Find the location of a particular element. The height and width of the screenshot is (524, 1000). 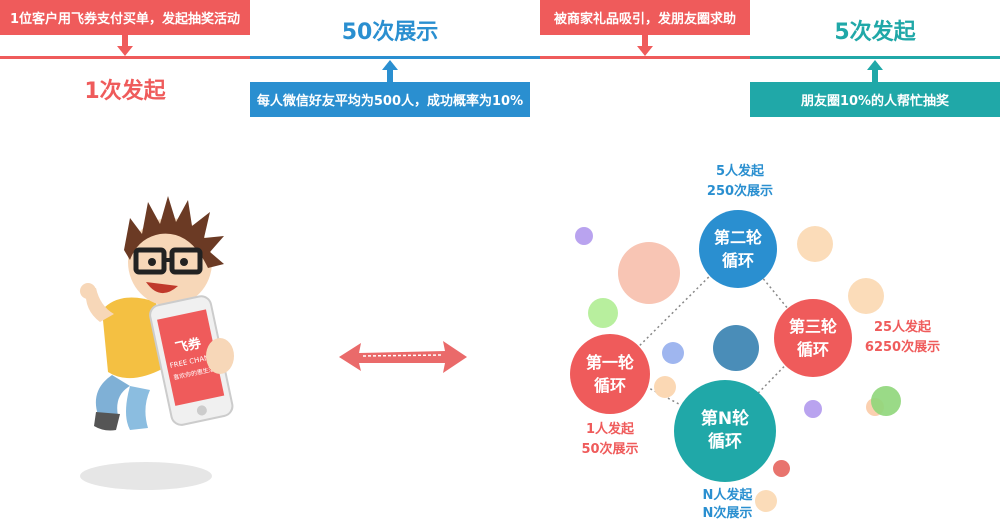

cycle-connectors is located at coordinates (713, 338).